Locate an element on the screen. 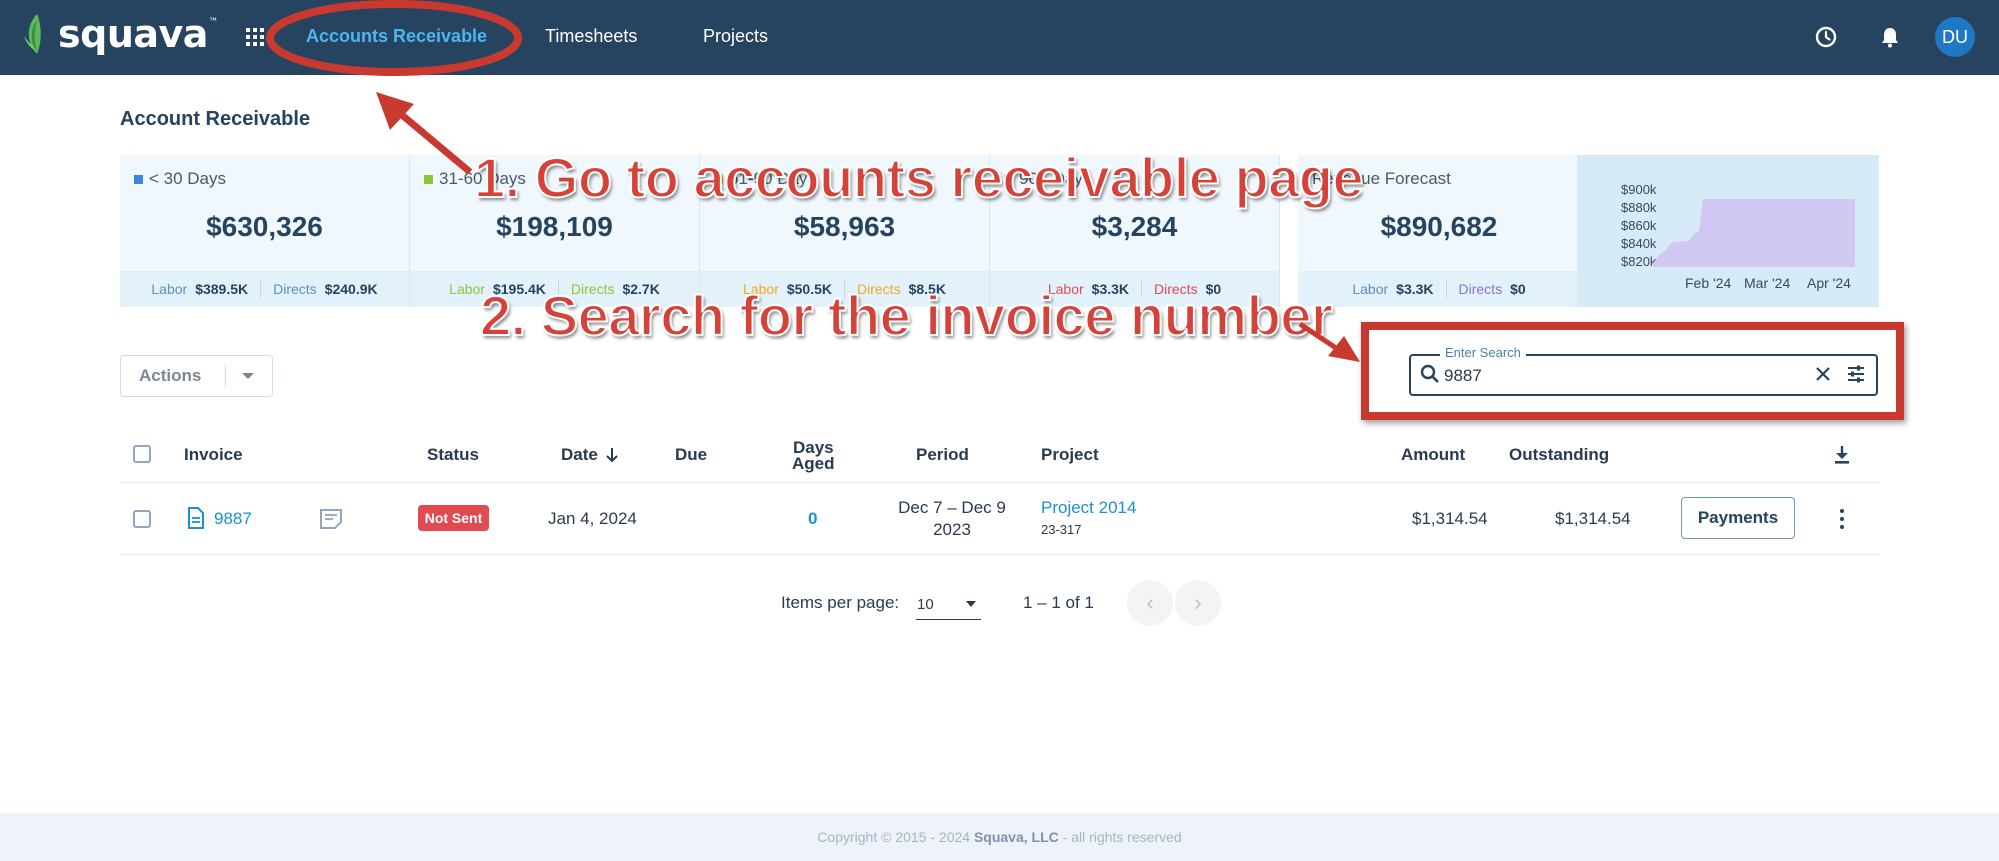 Image resolution: width=1999 pixels, height=861 pixels. search-legend: Enter Search is located at coordinates (1483, 352).